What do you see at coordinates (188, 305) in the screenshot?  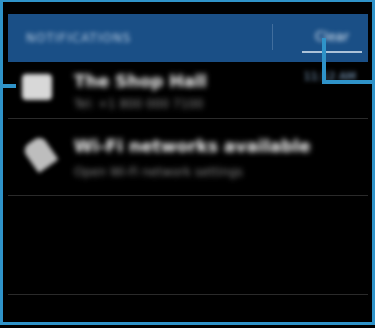 I see `bottom-row` at bounding box center [188, 305].